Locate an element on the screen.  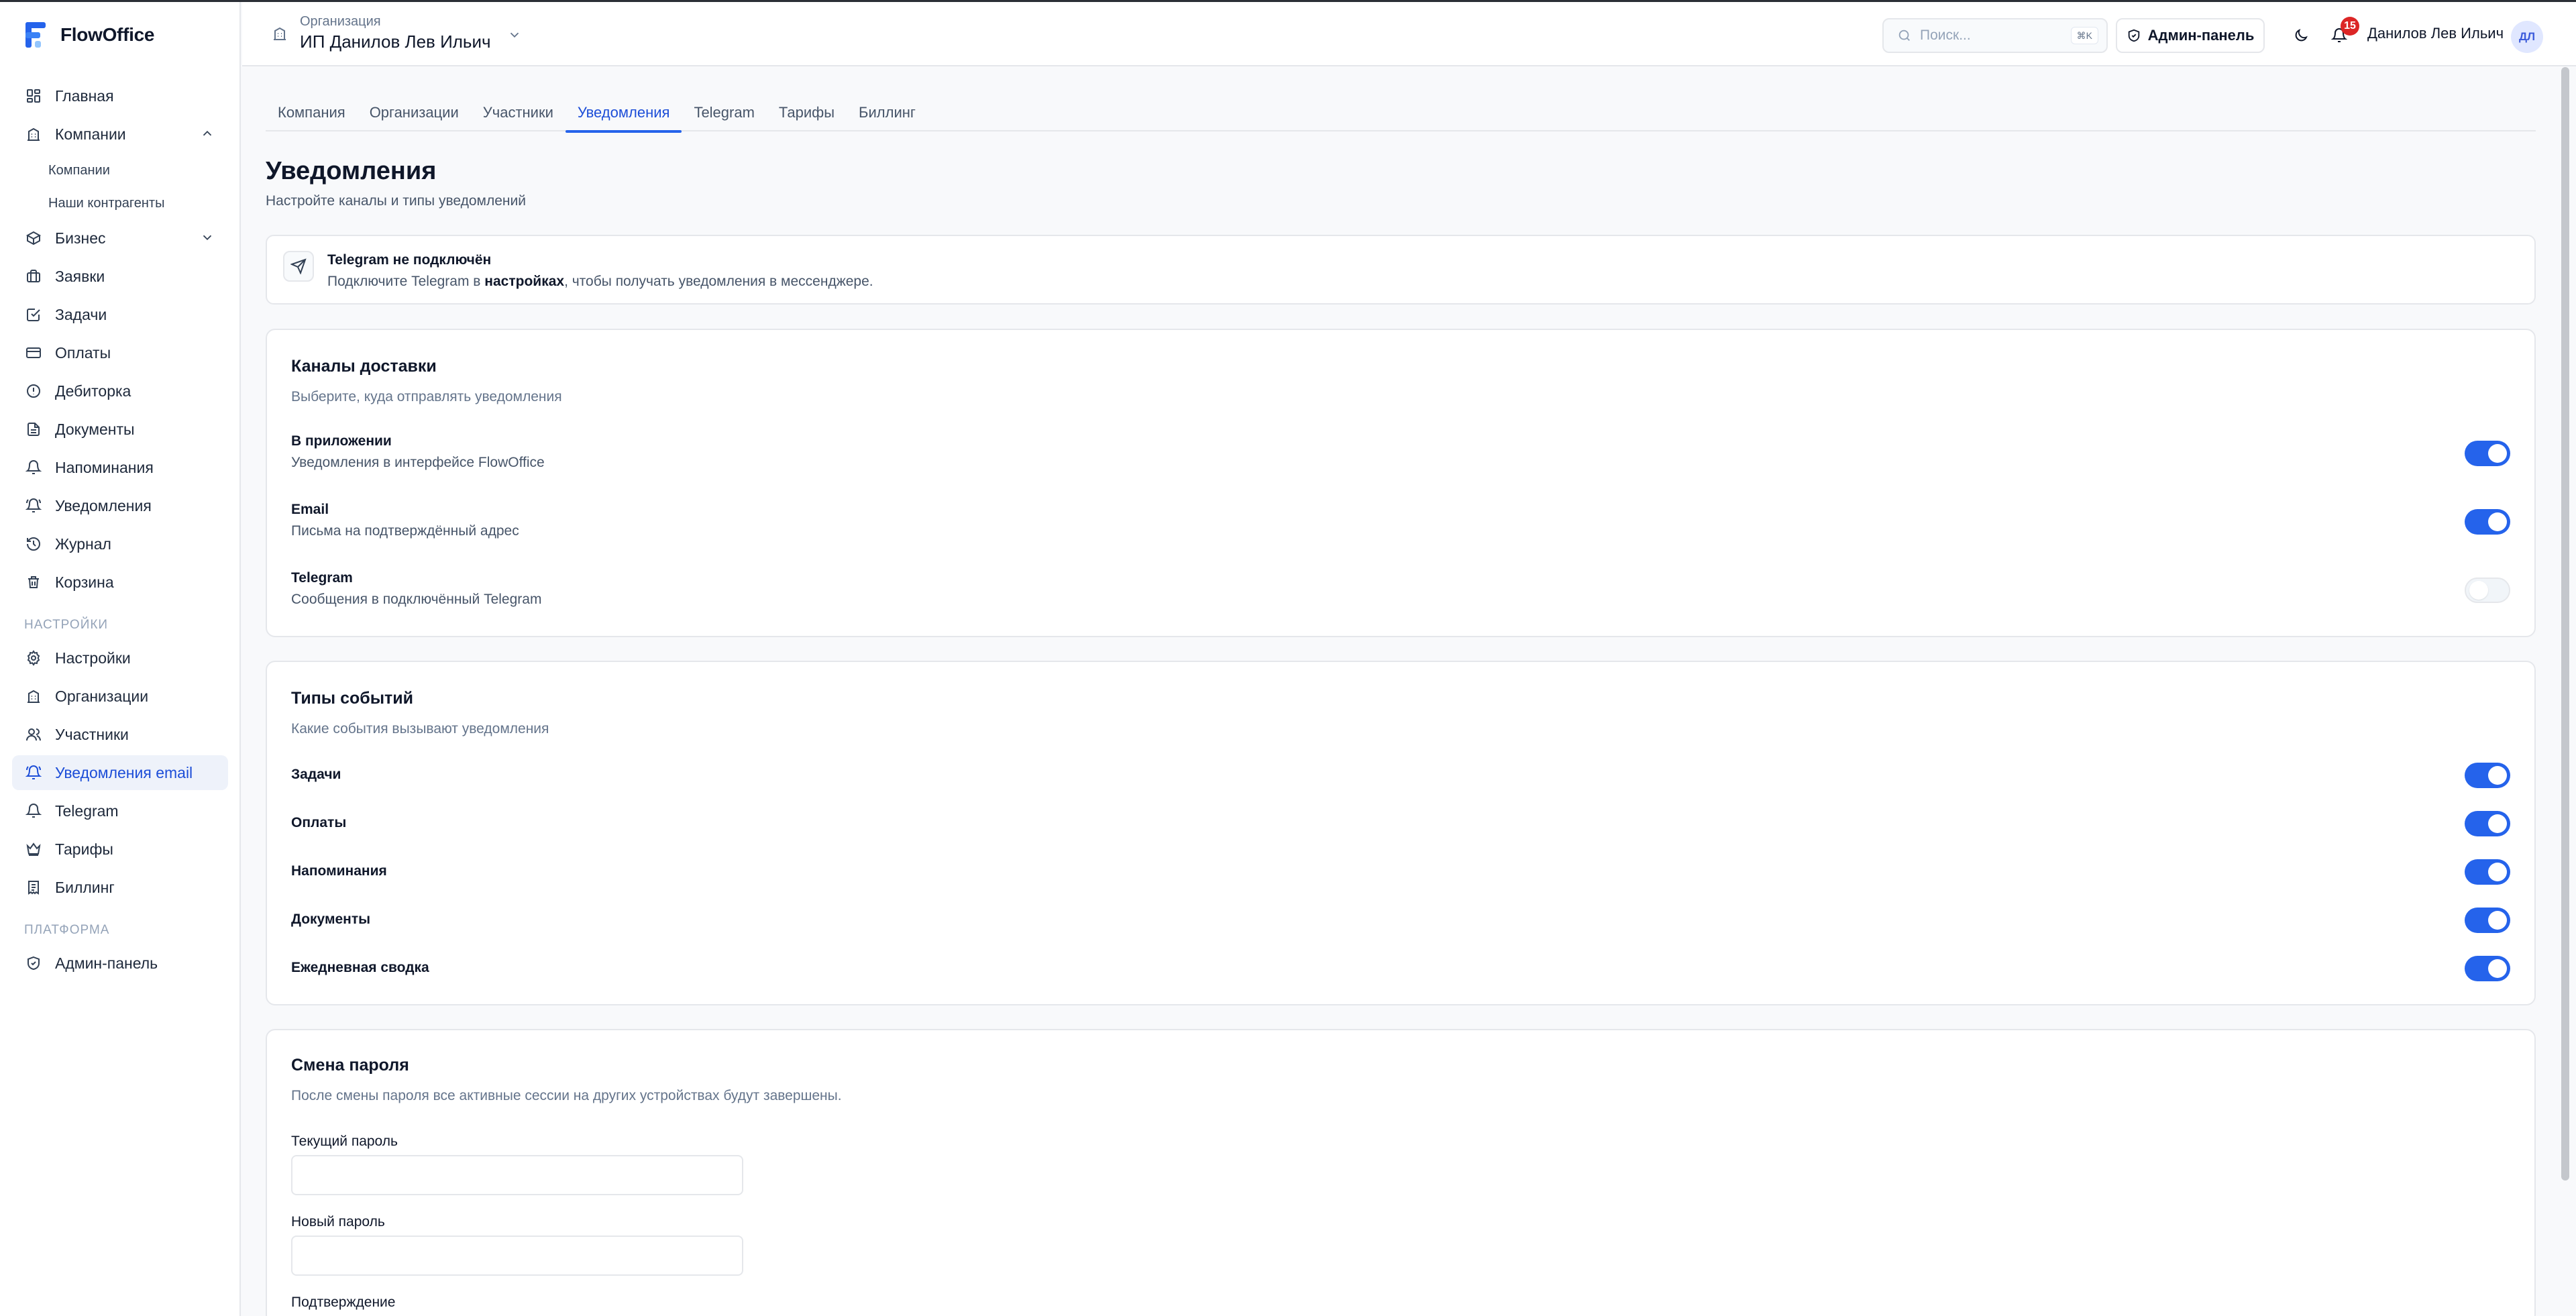
check-square-icon is located at coordinates (33, 315).